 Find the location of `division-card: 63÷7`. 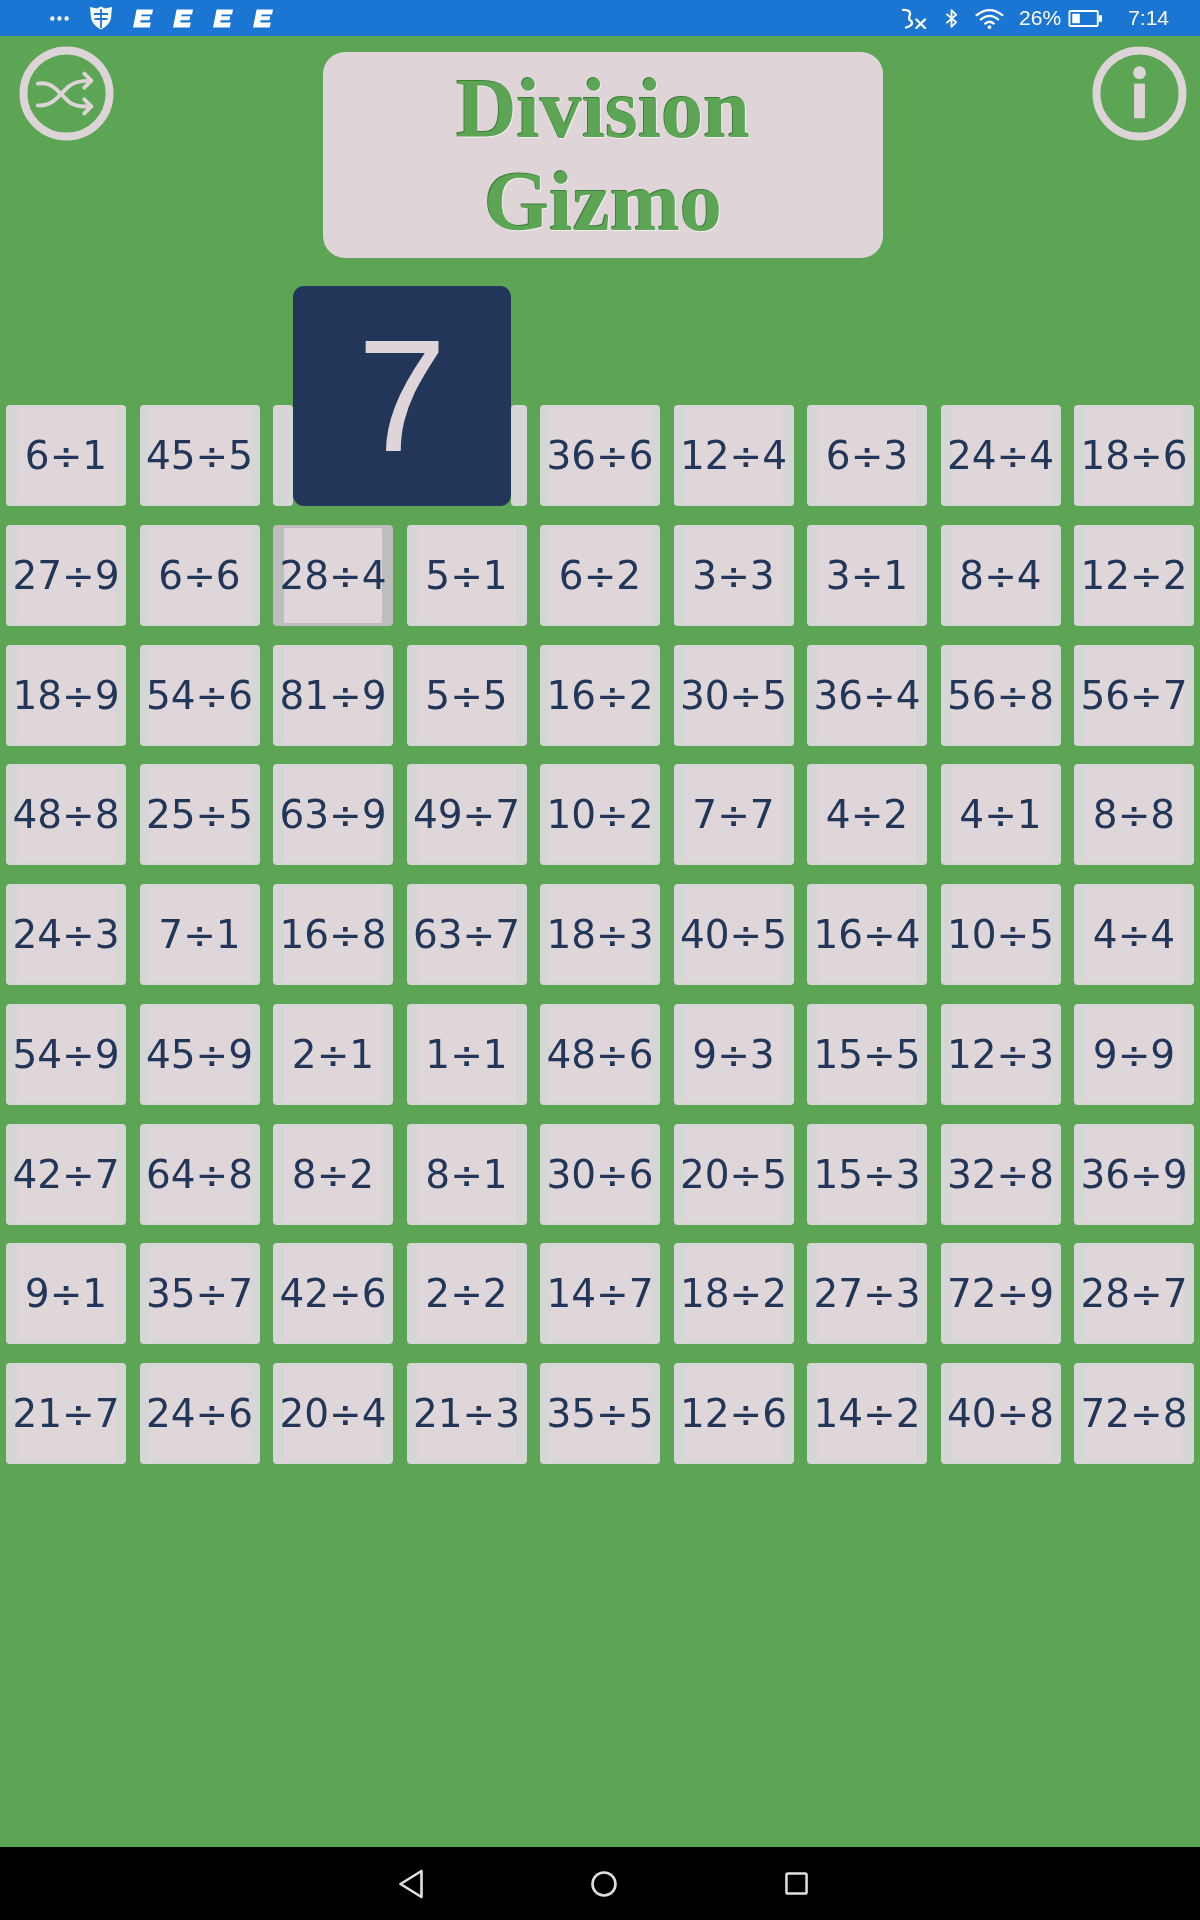

division-card: 63÷7 is located at coordinates (466, 934).